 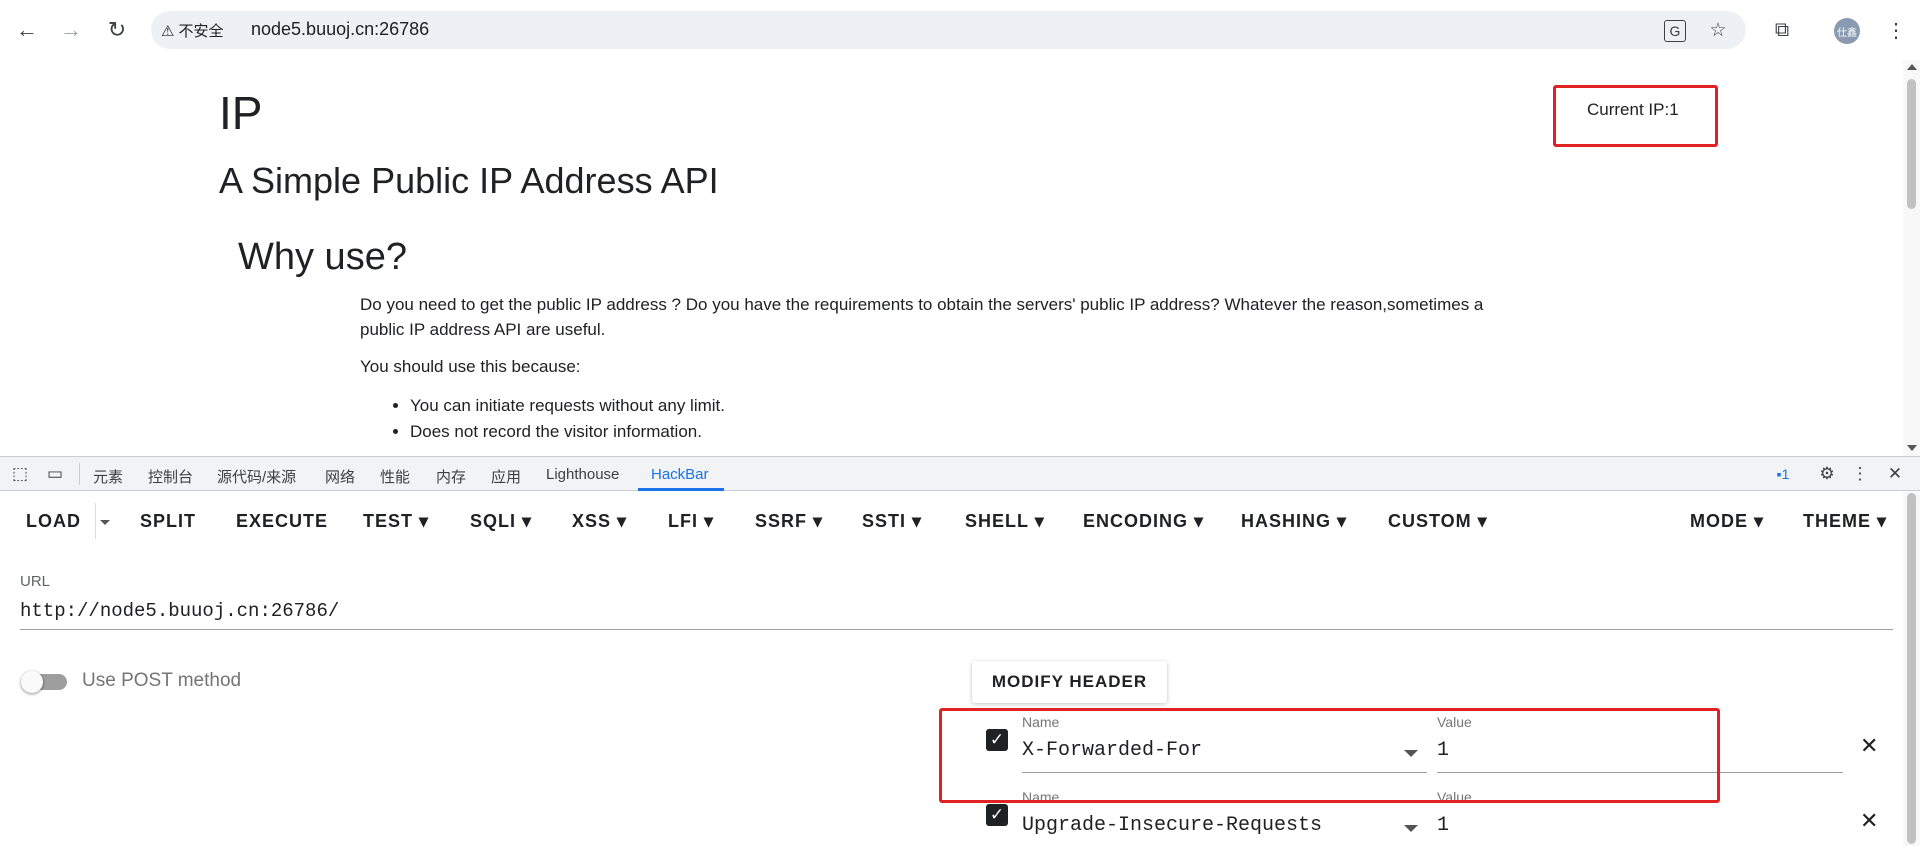 I want to click on page-scrollbar, so click(x=1911, y=258).